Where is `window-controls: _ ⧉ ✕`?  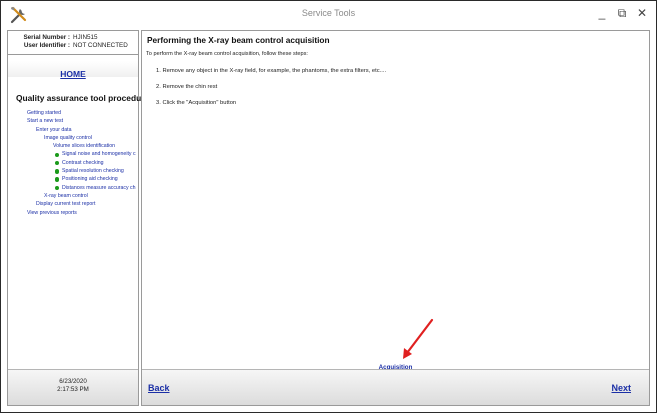
window-controls: _ ⧉ ✕ is located at coordinates (622, 13).